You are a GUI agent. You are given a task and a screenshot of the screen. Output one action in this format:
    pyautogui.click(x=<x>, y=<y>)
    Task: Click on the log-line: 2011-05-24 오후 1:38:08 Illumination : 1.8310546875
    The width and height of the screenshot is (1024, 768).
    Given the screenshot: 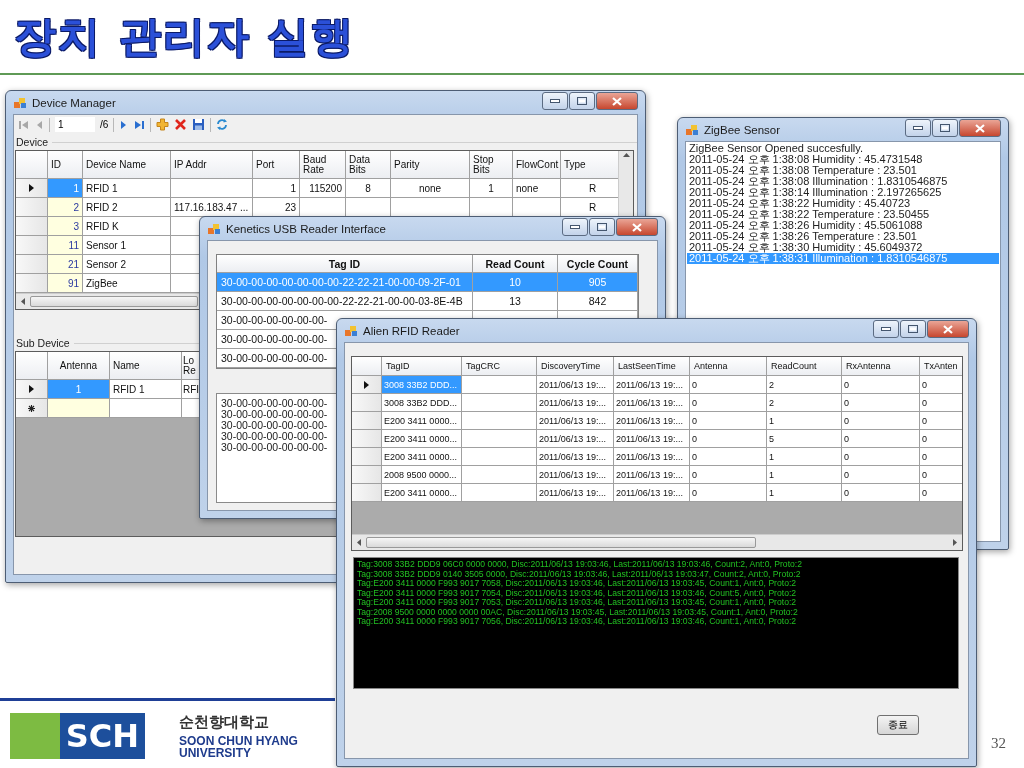 What is the action you would take?
    pyautogui.click(x=843, y=181)
    